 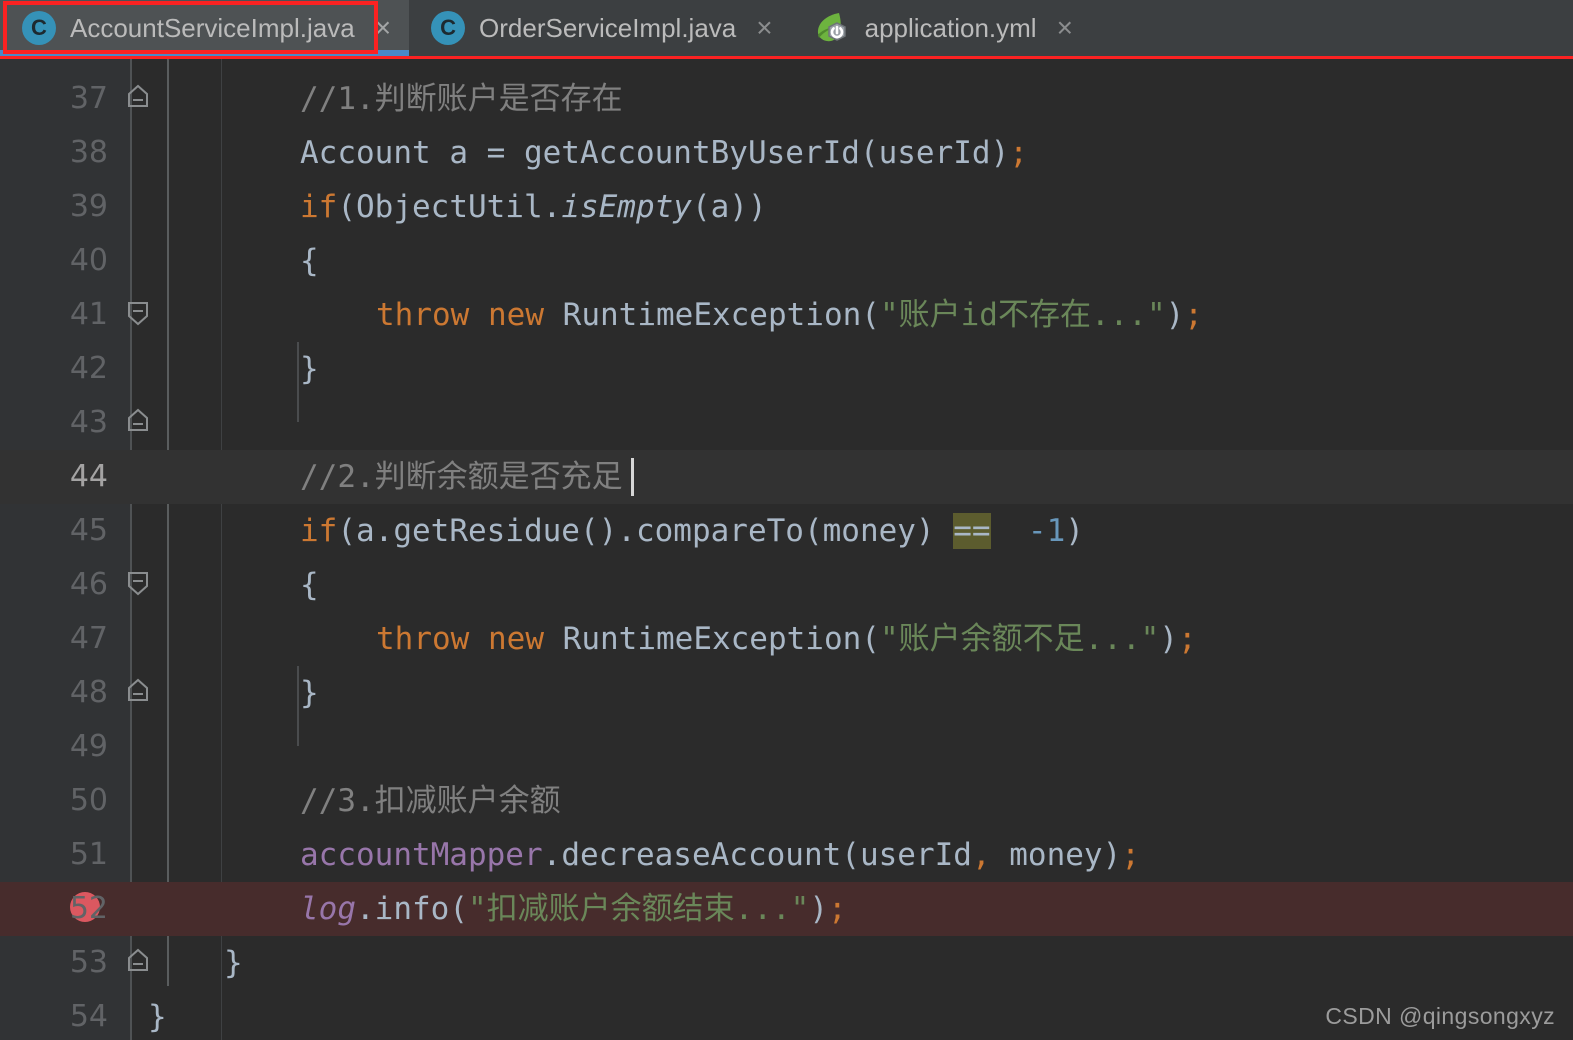 I want to click on line-number: 48, so click(x=88, y=692).